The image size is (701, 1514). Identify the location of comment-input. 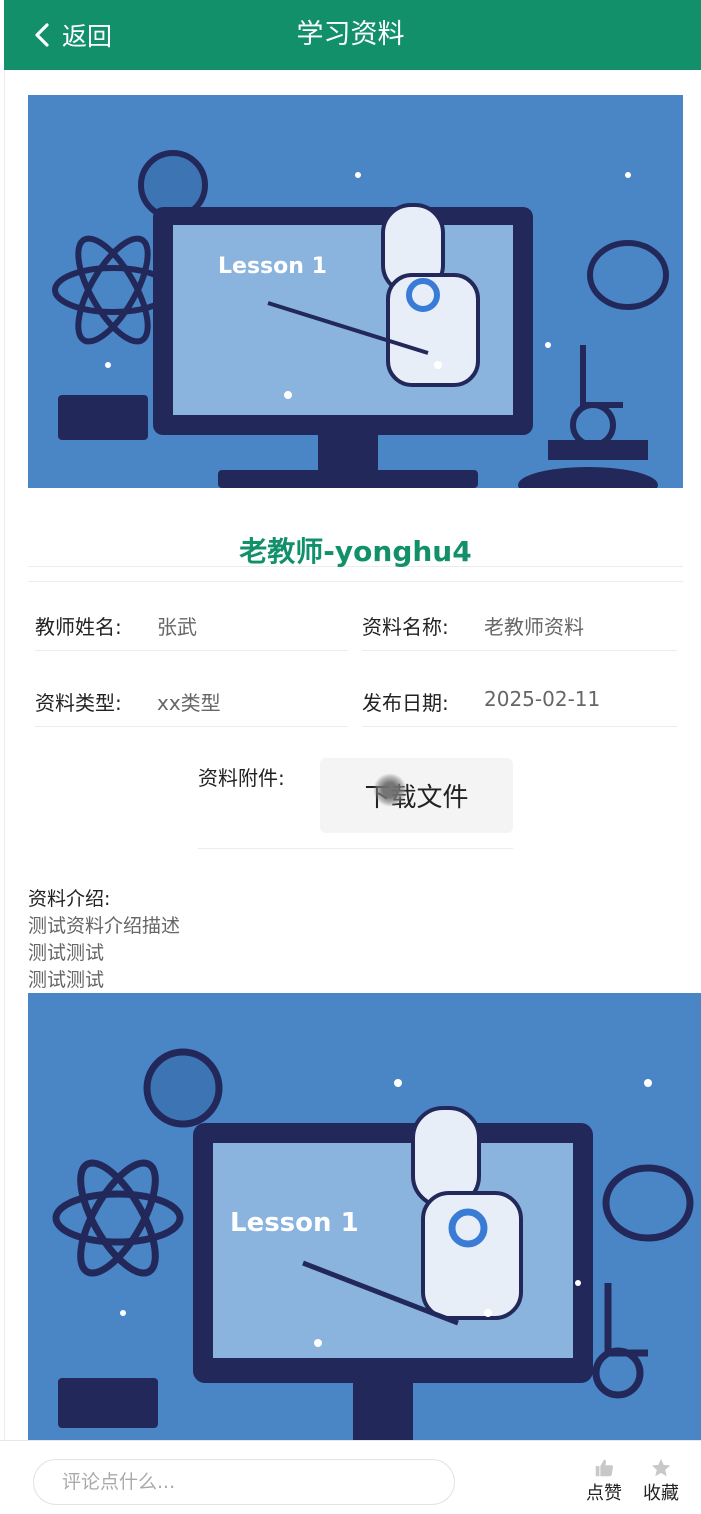
(244, 1482).